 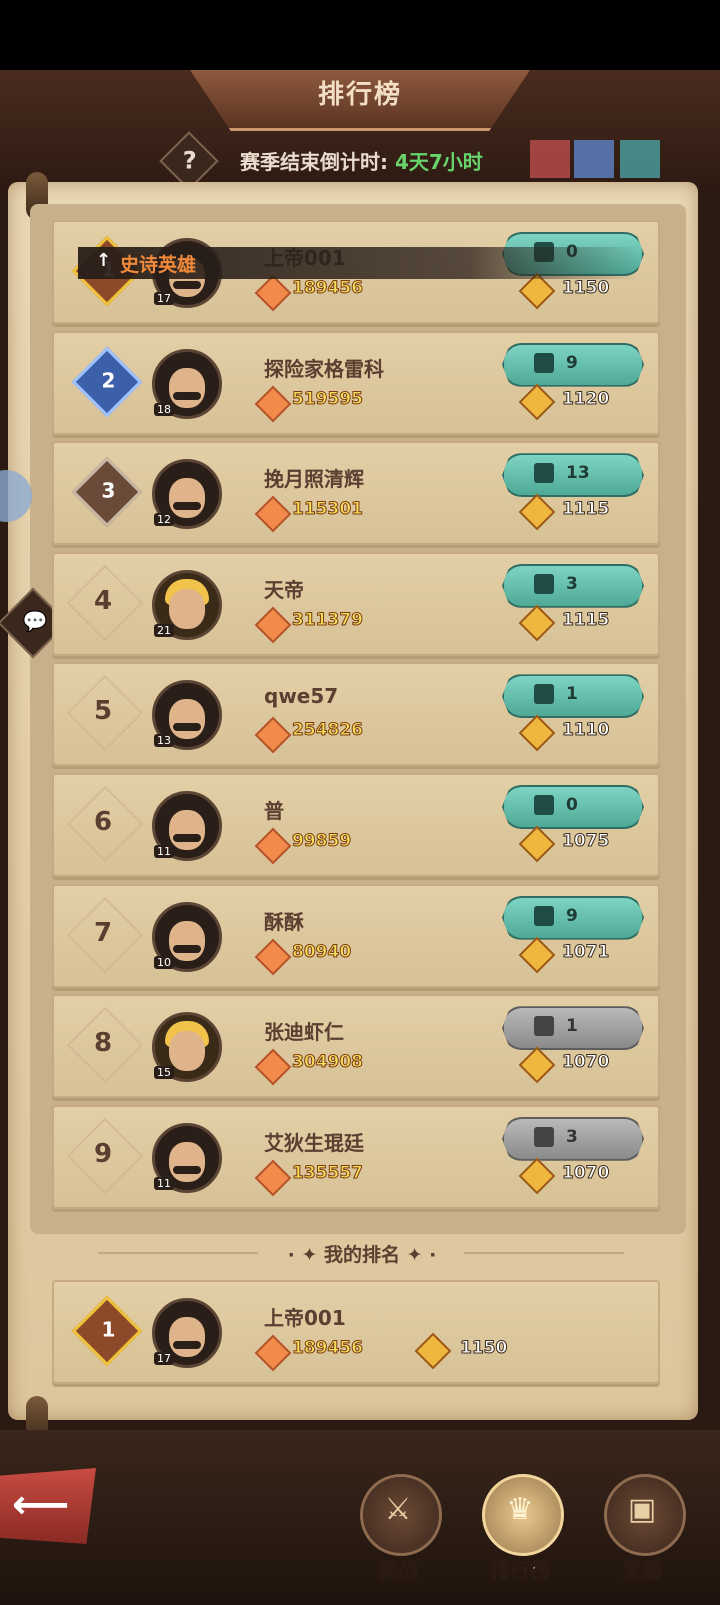 I want to click on like-count: 3, so click(x=572, y=1136).